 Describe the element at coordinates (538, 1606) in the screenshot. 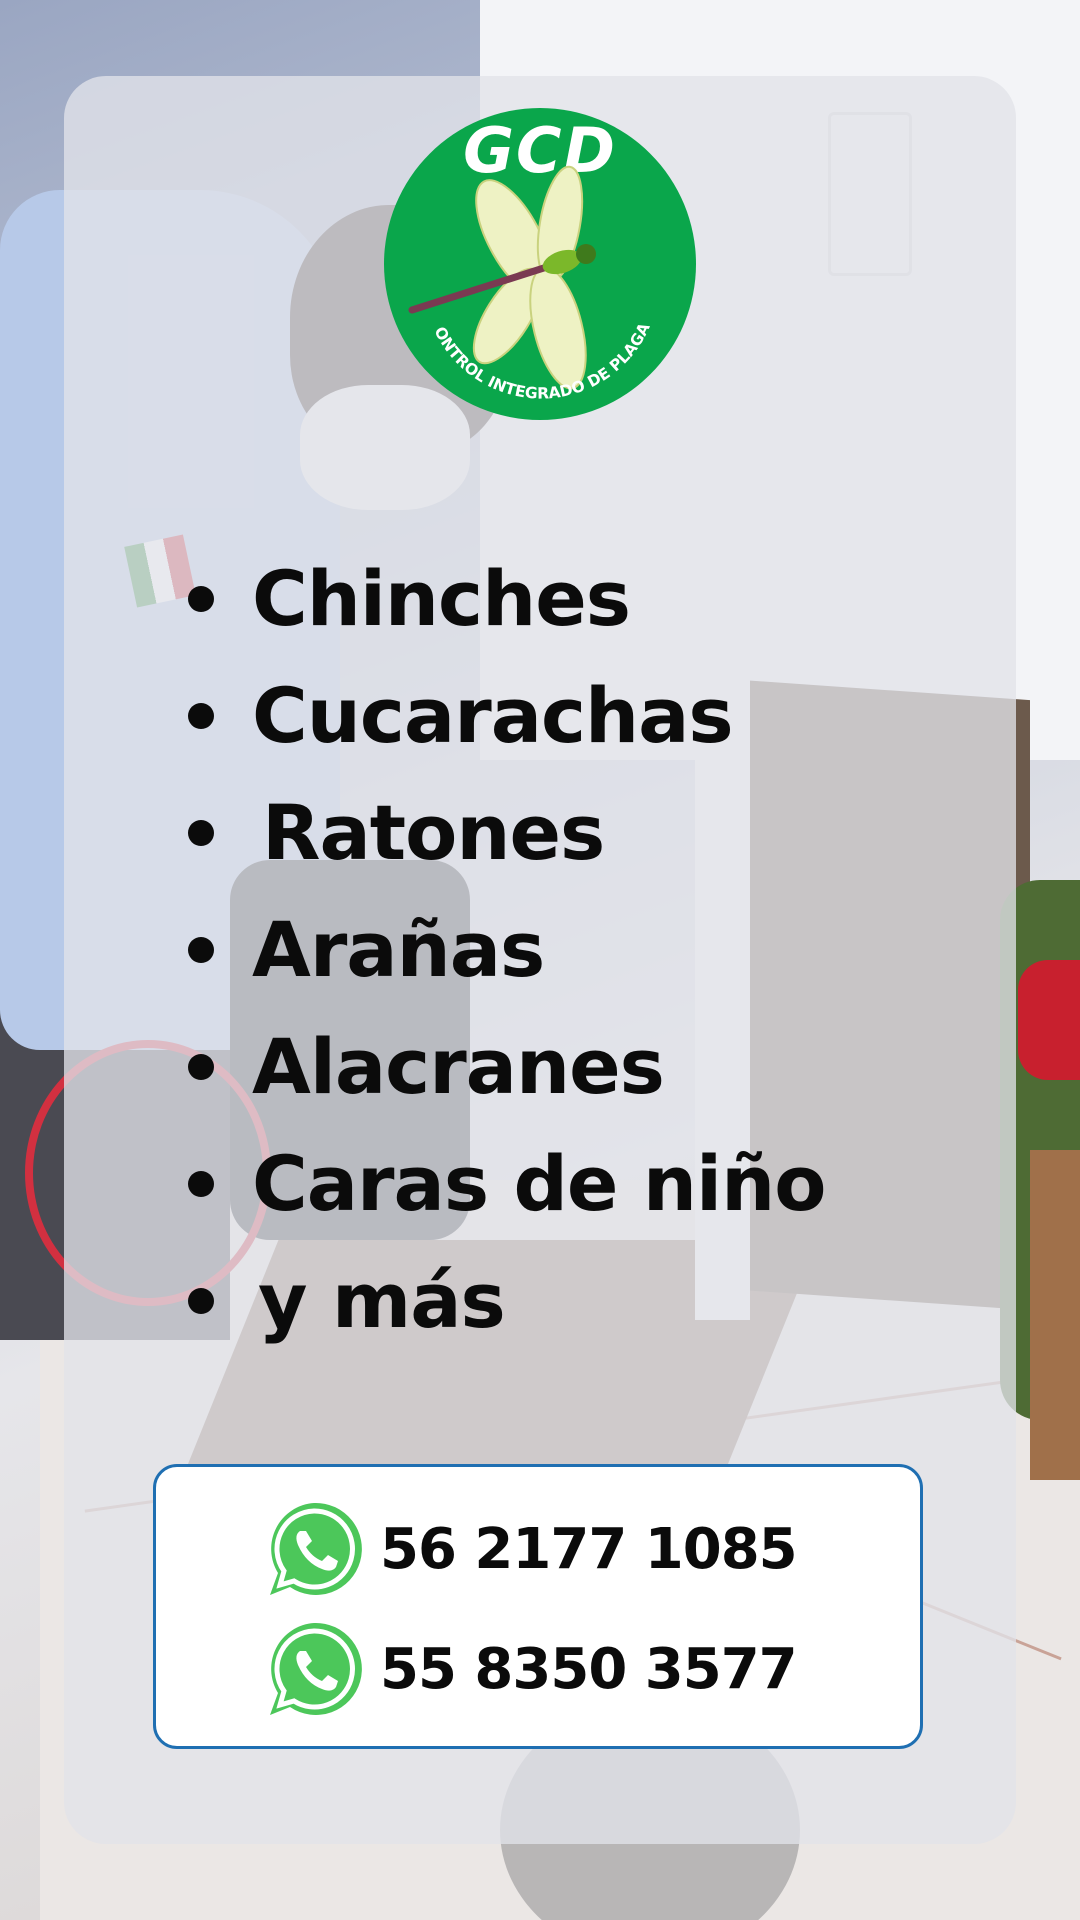

I see `contact-box: 56 2177 1085 55 8350 3577` at that location.